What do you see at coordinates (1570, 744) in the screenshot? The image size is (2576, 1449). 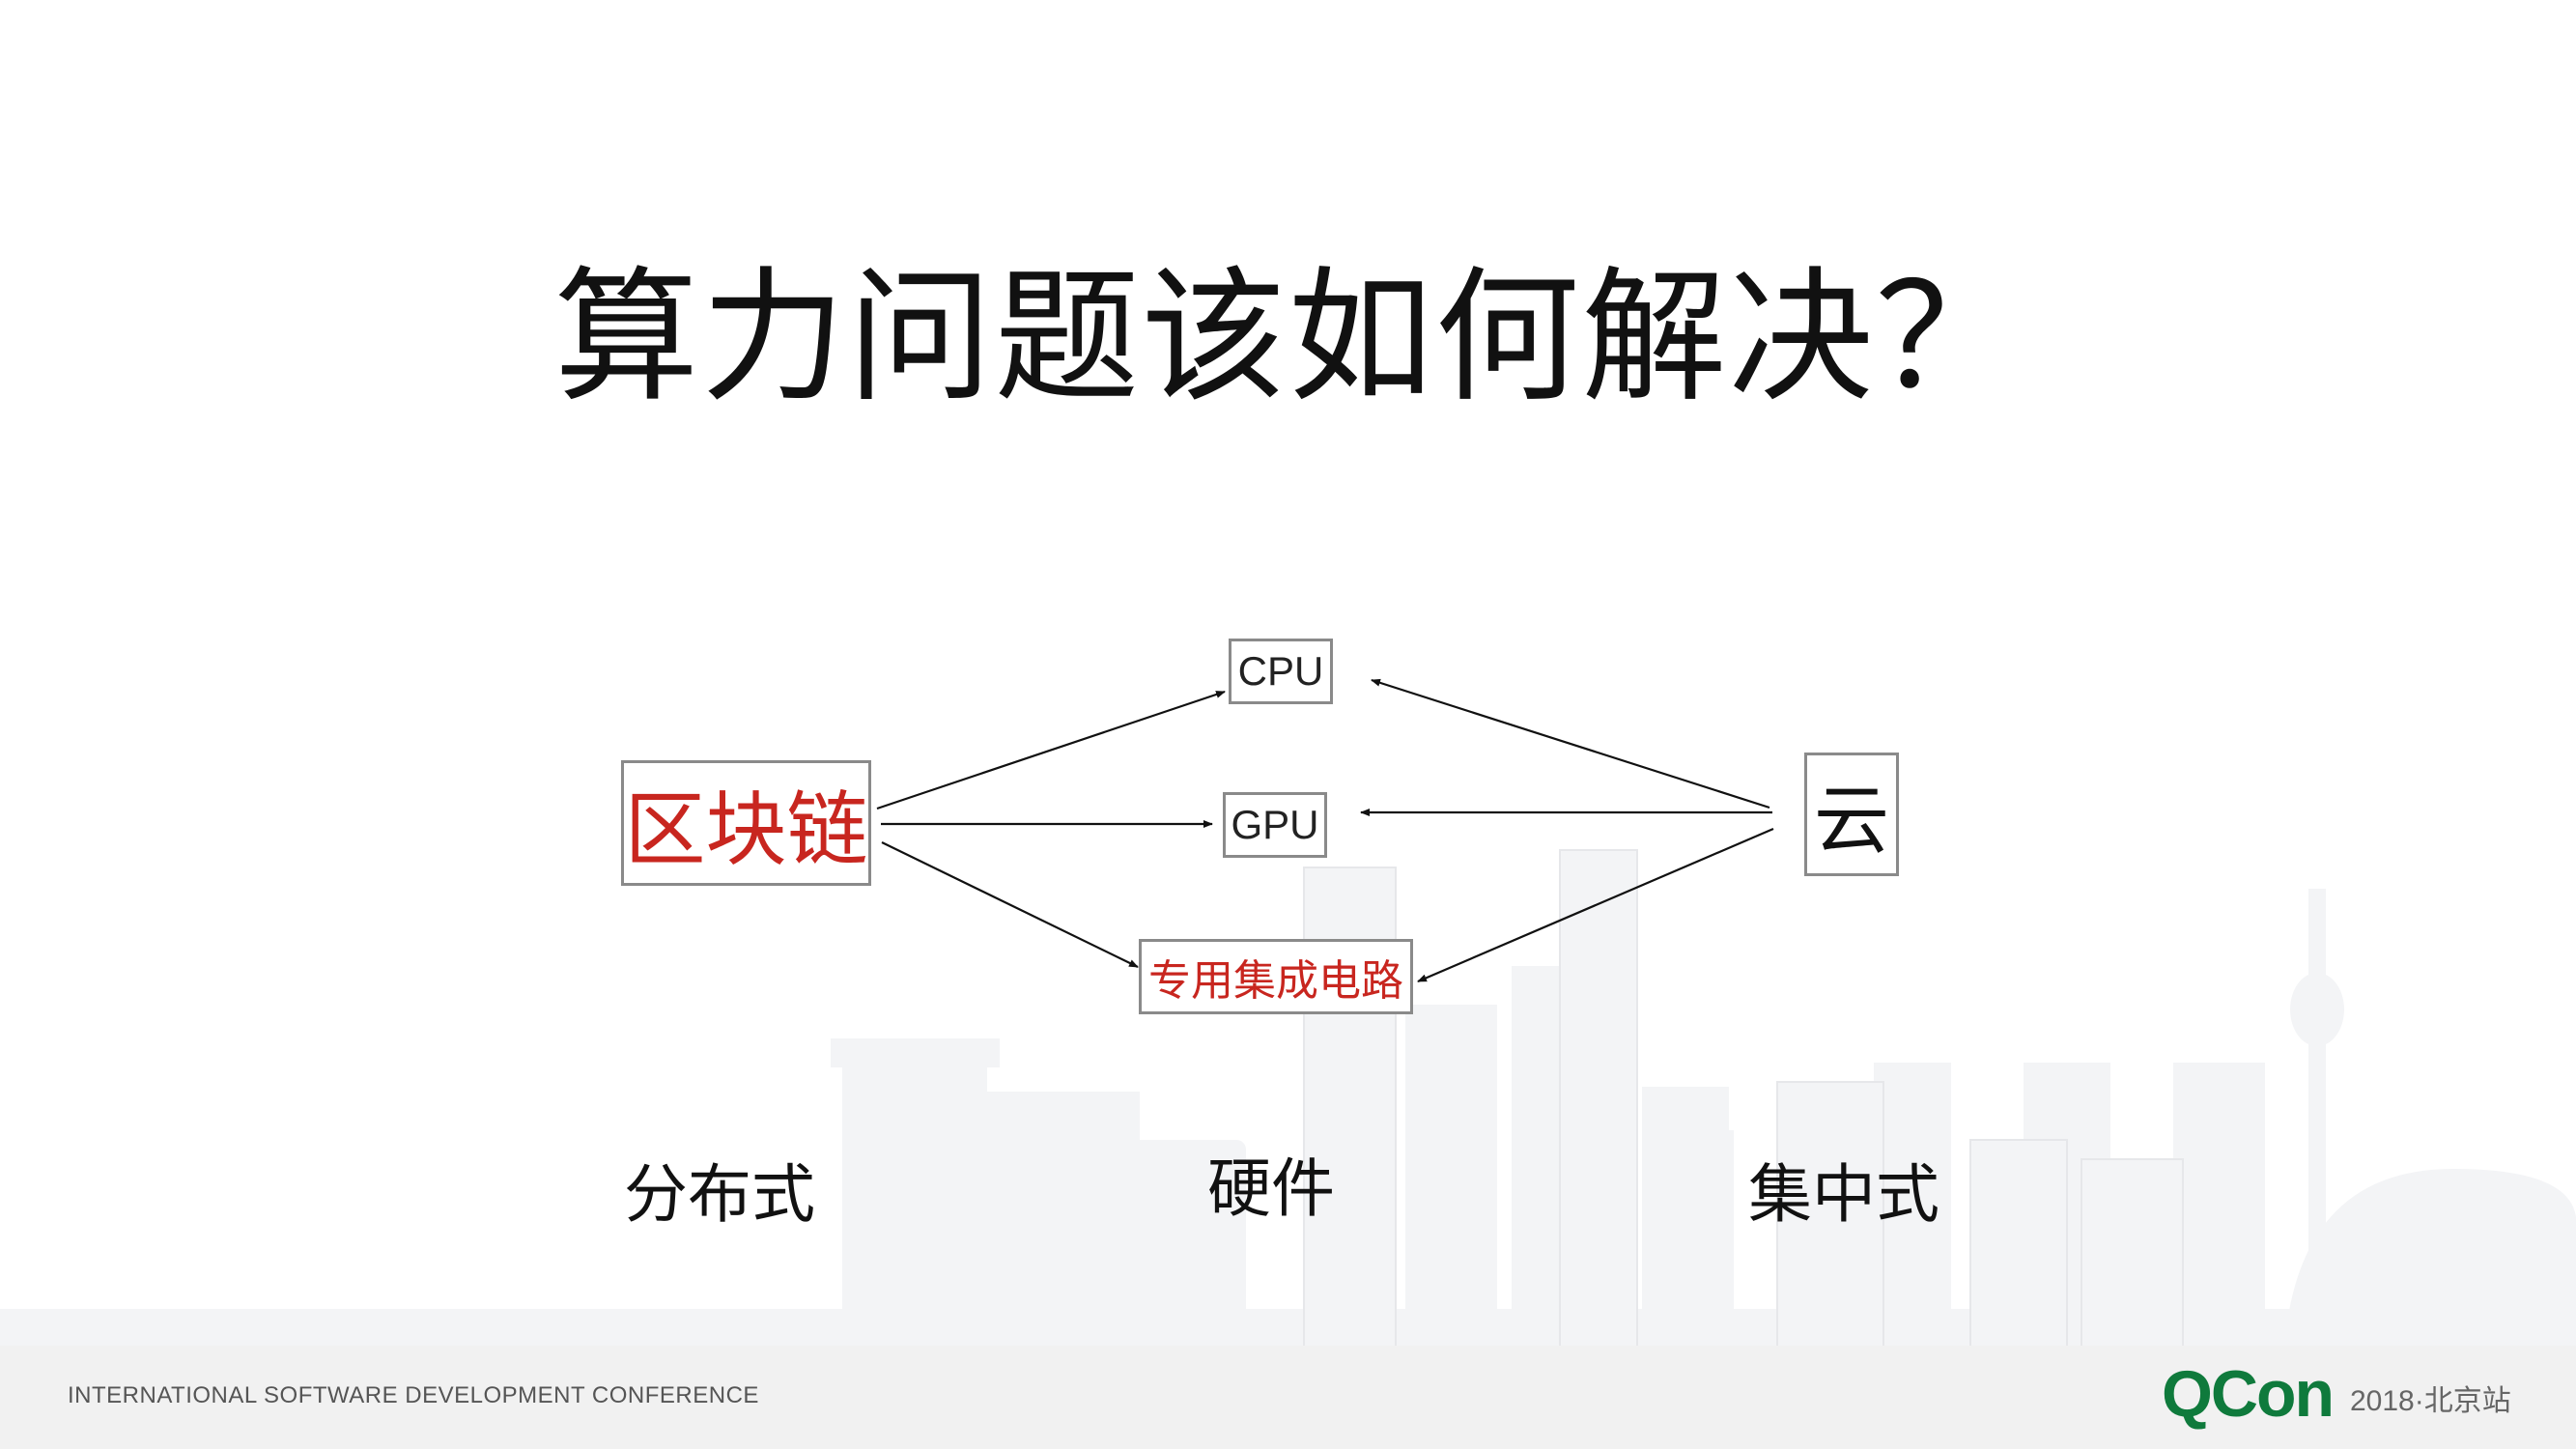 I see `arrow-cloud-cpu` at bounding box center [1570, 744].